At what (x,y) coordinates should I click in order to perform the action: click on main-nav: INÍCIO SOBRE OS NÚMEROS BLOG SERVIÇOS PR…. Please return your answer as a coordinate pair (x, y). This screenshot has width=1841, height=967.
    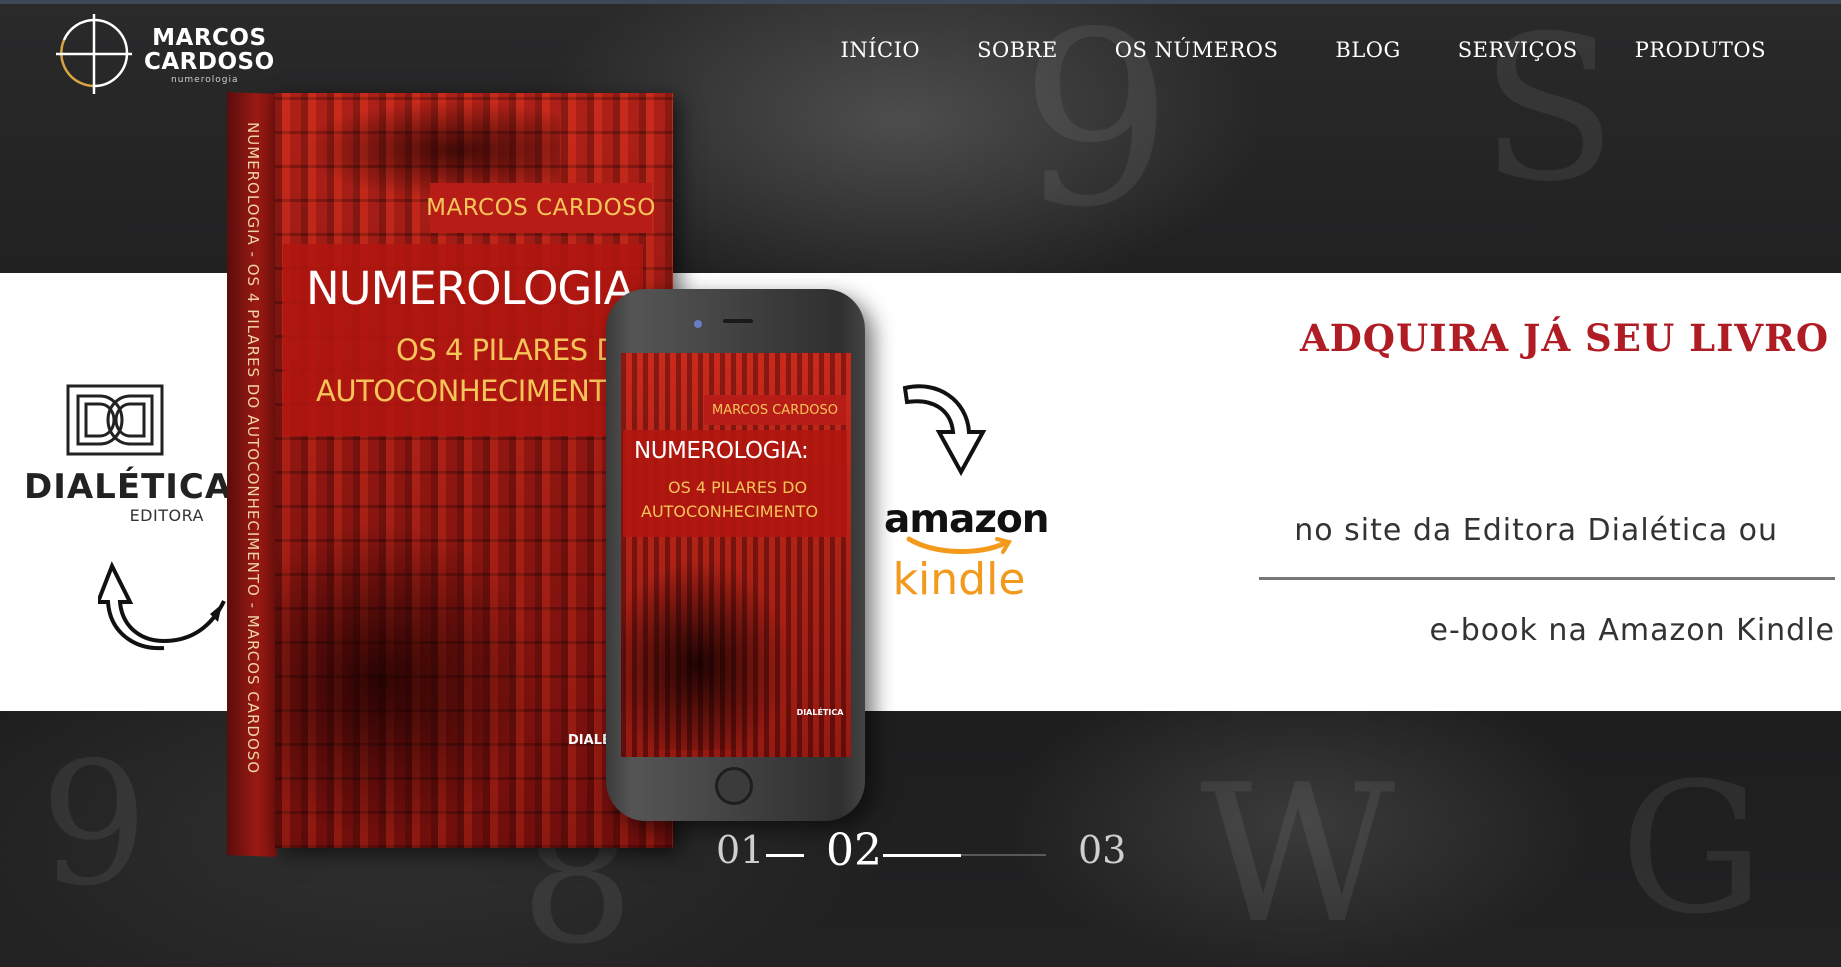
    Looking at the image, I should click on (1303, 50).